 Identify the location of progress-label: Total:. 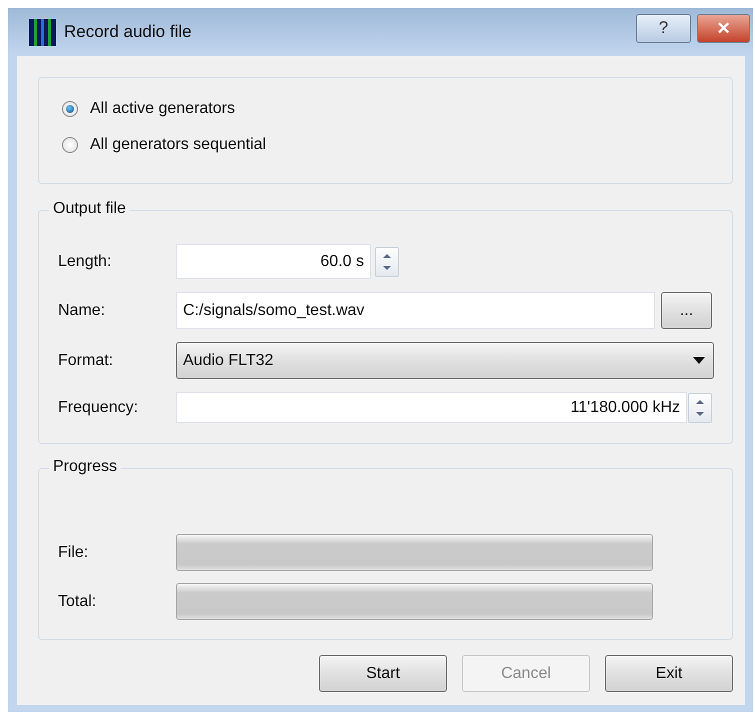
(78, 601).